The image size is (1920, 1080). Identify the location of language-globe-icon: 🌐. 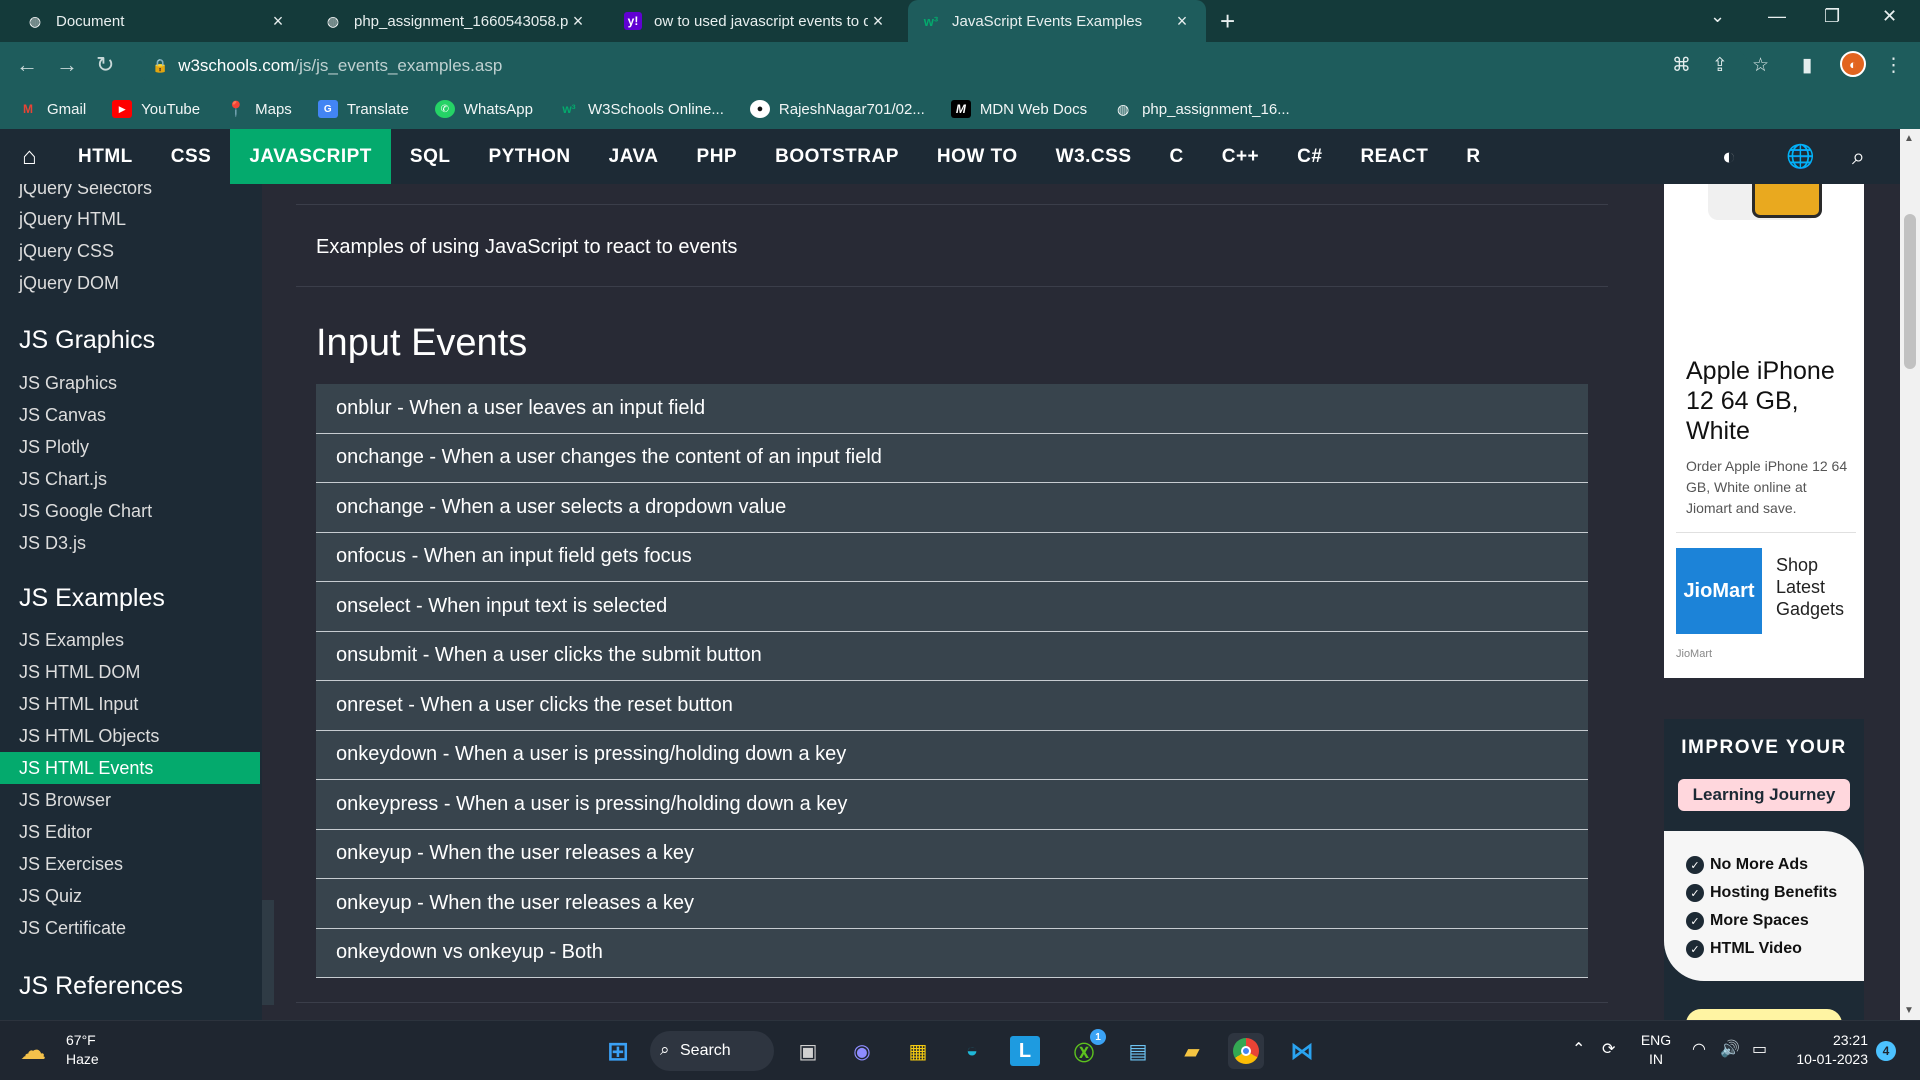
(1800, 156).